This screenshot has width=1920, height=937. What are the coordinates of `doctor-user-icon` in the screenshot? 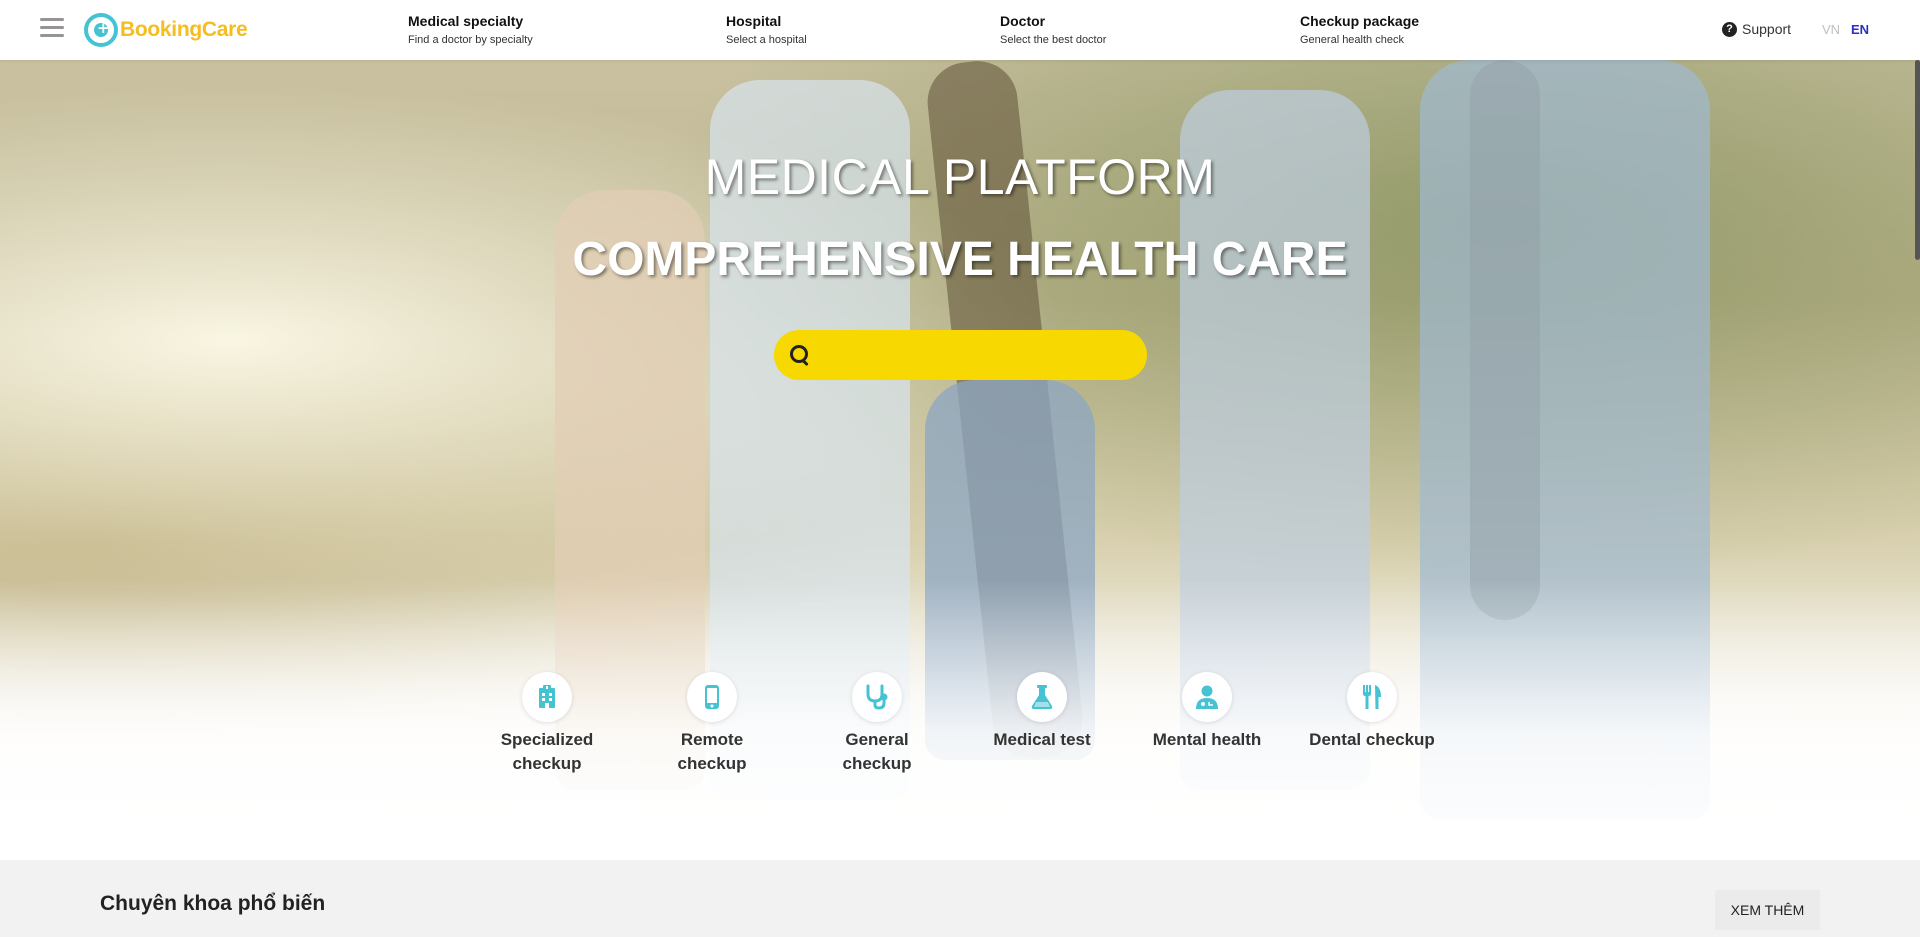 It's located at (1207, 697).